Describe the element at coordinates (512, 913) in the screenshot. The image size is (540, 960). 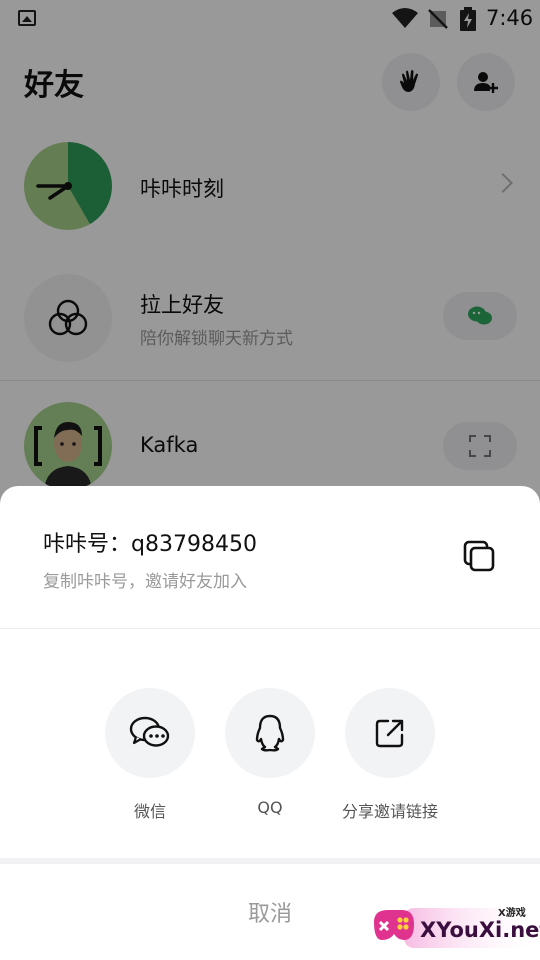
I see `watermark-small-text: X游戏` at that location.